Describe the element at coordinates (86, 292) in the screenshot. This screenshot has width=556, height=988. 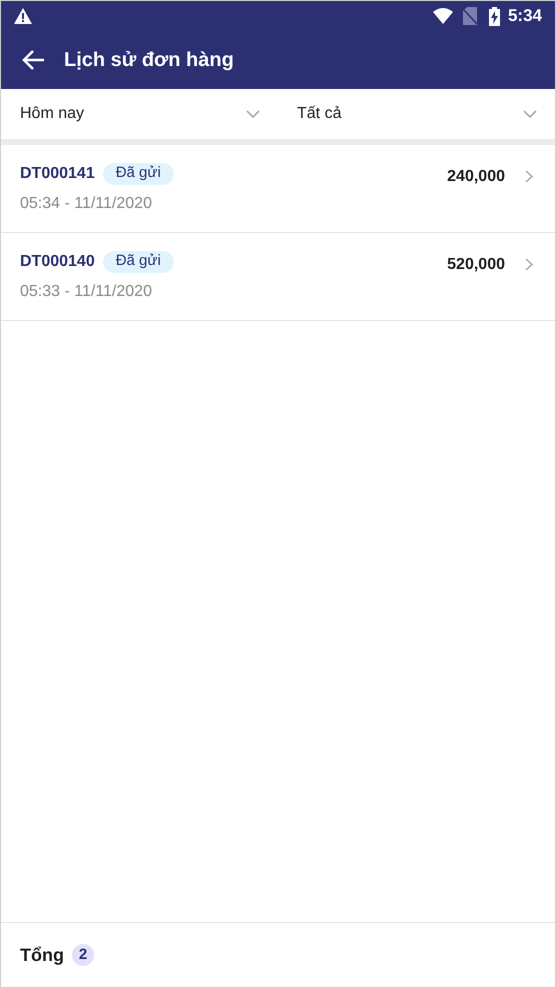
I see `order-time: 05:33 - 11/11/2020` at that location.